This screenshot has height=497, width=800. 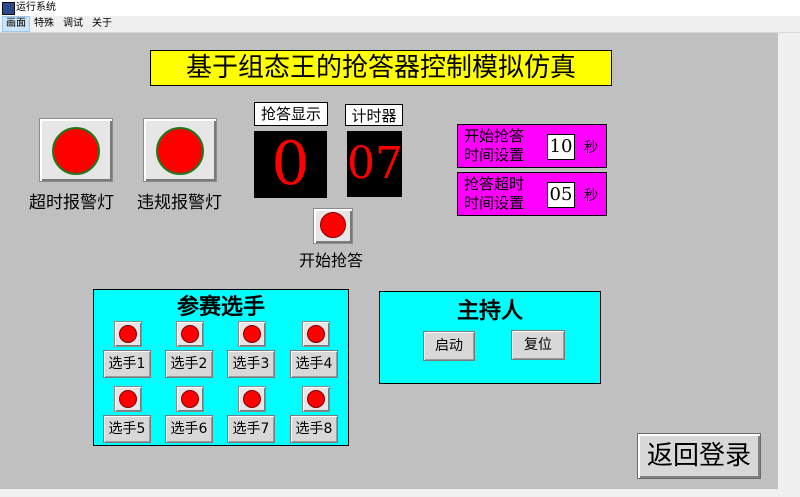 I want to click on start-answer-lamp-icon, so click(x=333, y=225).